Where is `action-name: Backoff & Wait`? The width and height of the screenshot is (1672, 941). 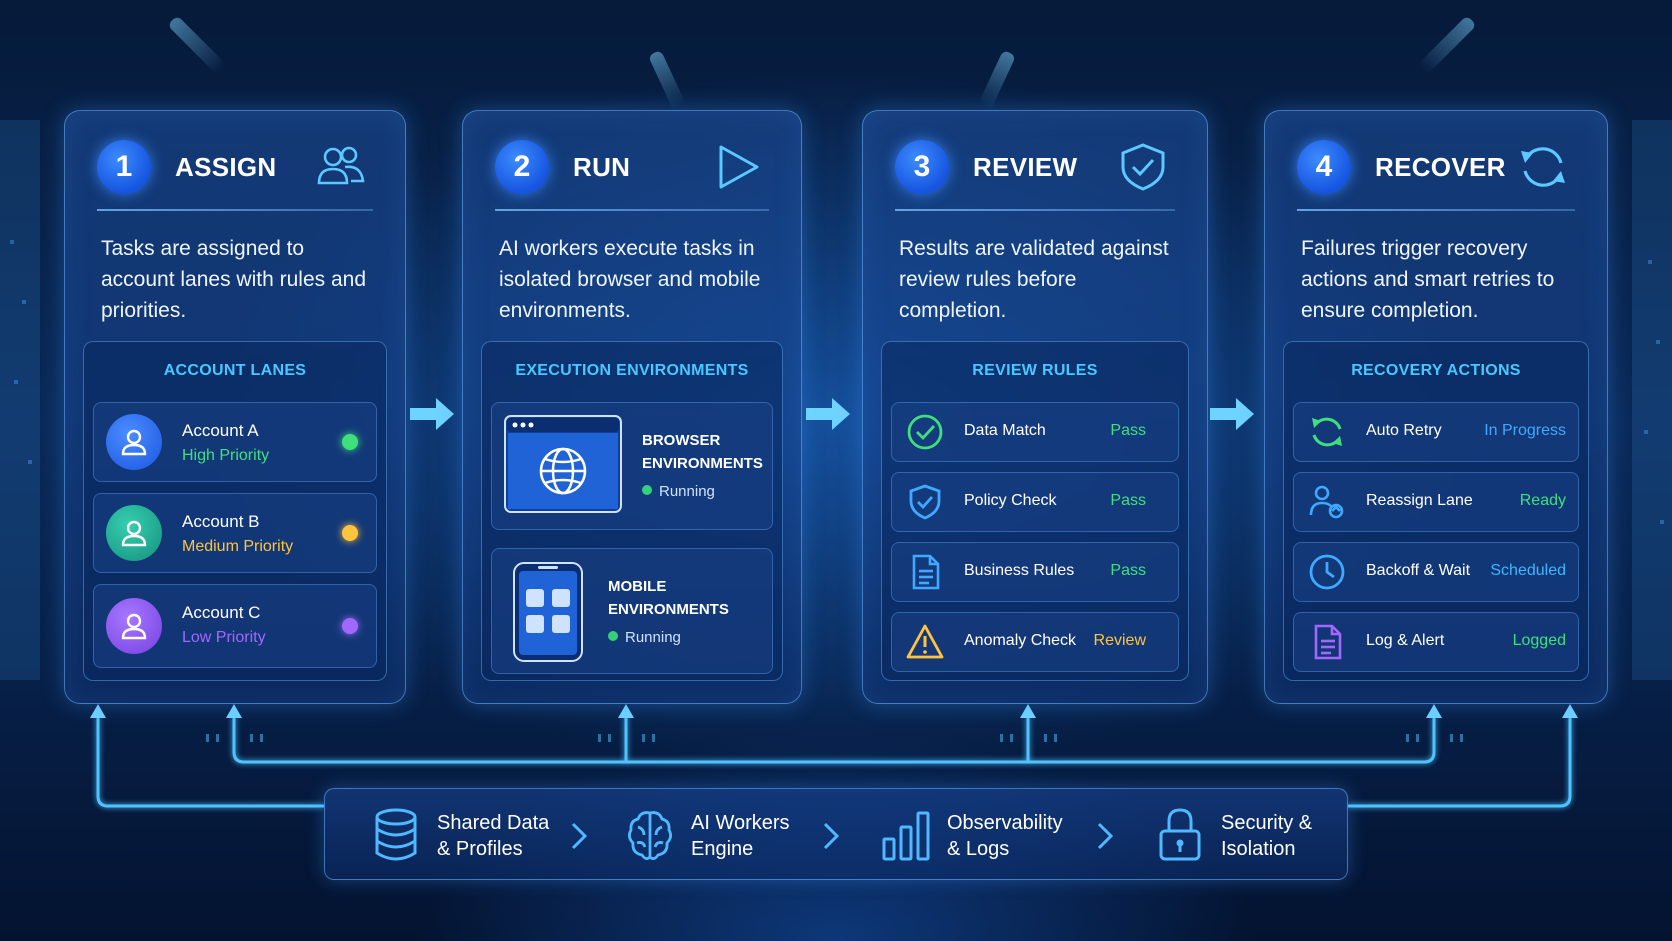 action-name: Backoff & Wait is located at coordinates (1418, 570).